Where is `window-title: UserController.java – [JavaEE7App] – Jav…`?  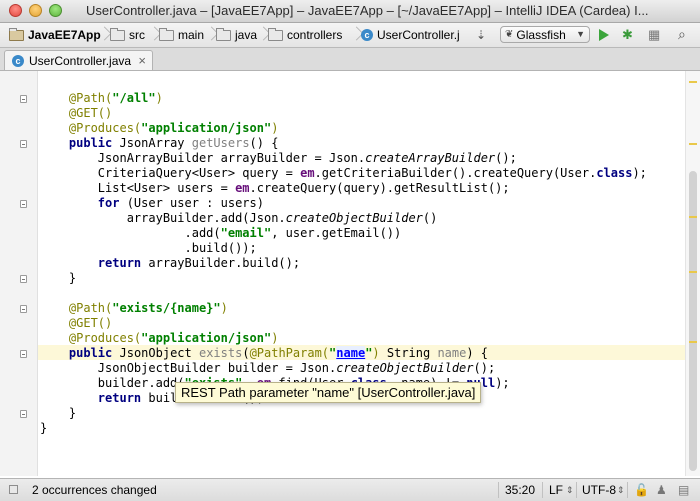 window-title: UserController.java – [JavaEE7App] – Jav… is located at coordinates (367, 10).